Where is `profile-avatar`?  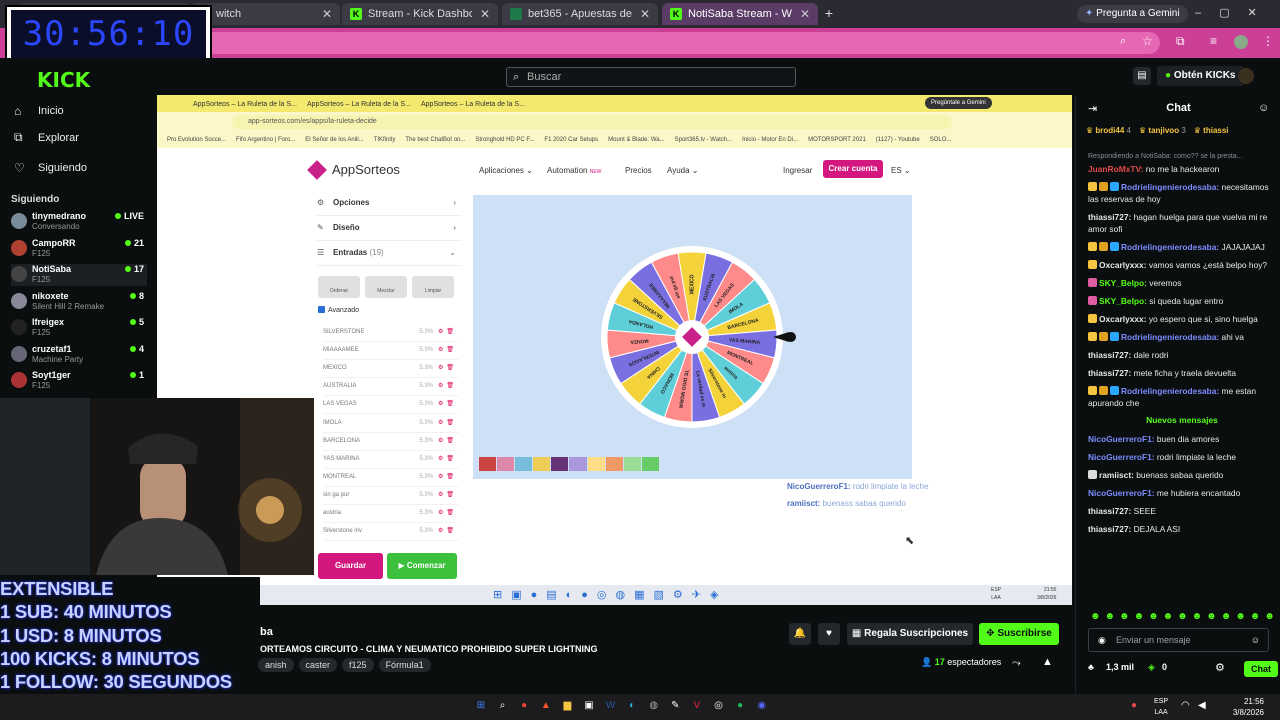
profile-avatar is located at coordinates (1241, 42).